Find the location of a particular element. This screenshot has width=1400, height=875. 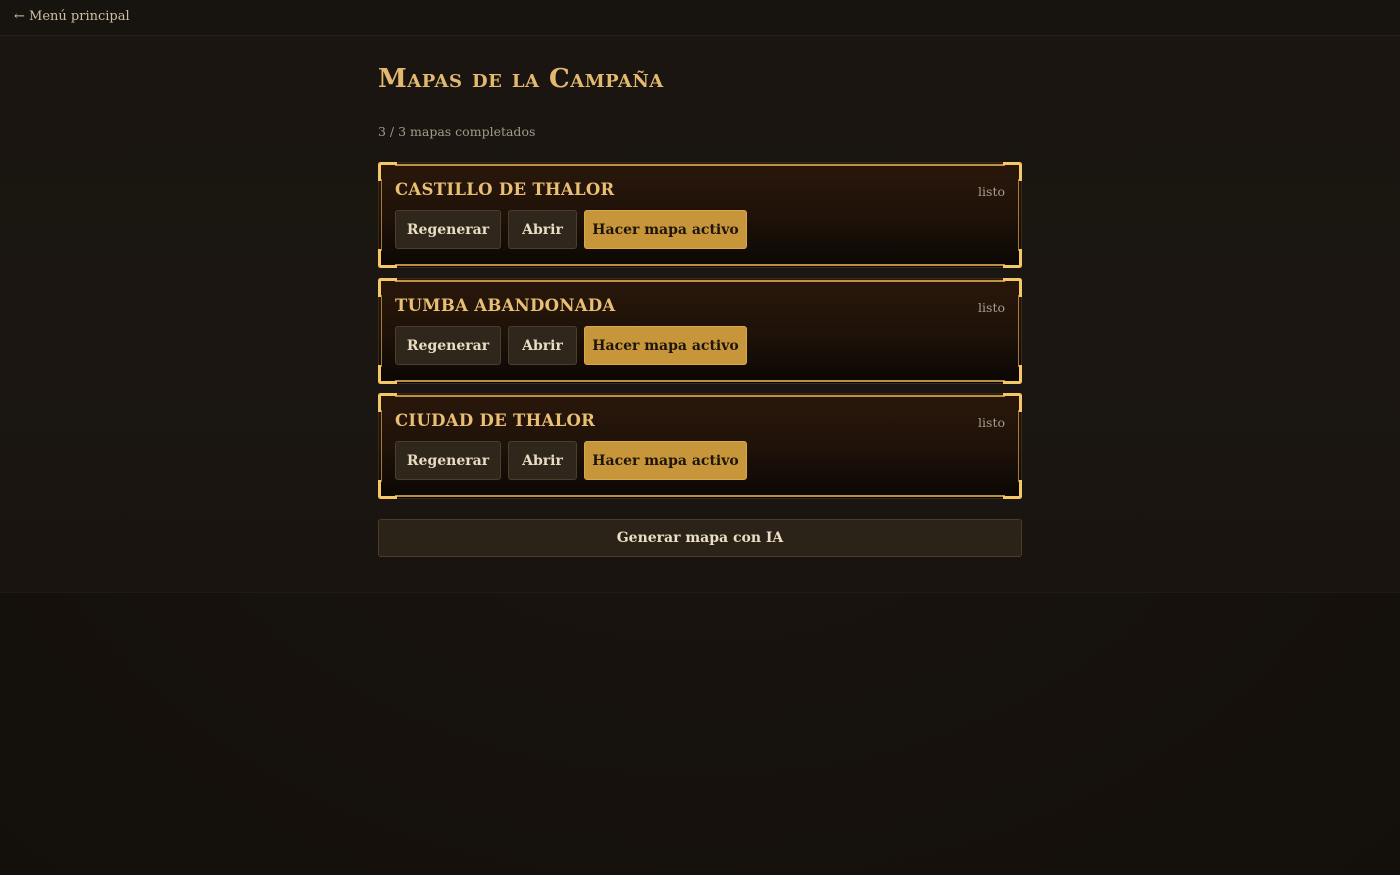

map-name: CIUDAD DE THALOR is located at coordinates (495, 420).